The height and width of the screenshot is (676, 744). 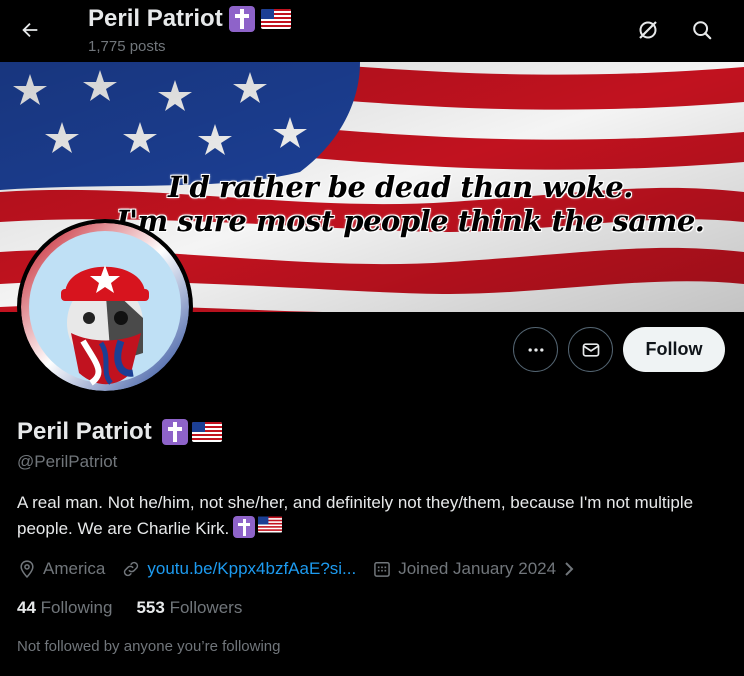 What do you see at coordinates (74, 568) in the screenshot?
I see `location-text: America` at bounding box center [74, 568].